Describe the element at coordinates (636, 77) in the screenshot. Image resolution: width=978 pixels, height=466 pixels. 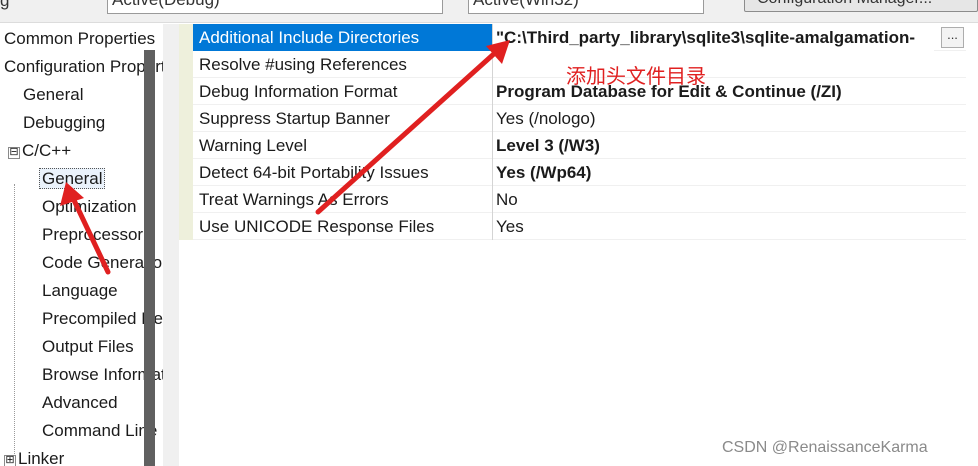
I see `annotation-text: 添加头文件目录` at that location.